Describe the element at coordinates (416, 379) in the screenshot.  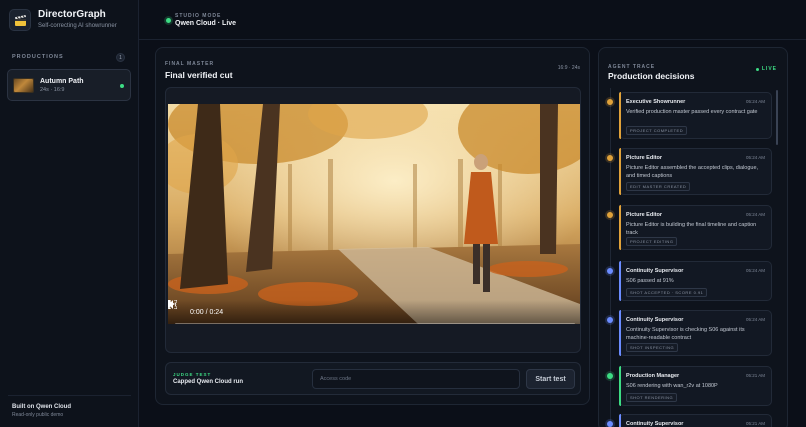
I see `access-code-input` at that location.